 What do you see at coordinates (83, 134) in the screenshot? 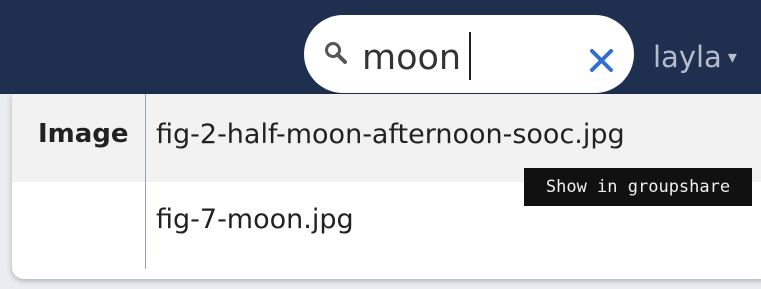
I see `result-category-label: Image` at bounding box center [83, 134].